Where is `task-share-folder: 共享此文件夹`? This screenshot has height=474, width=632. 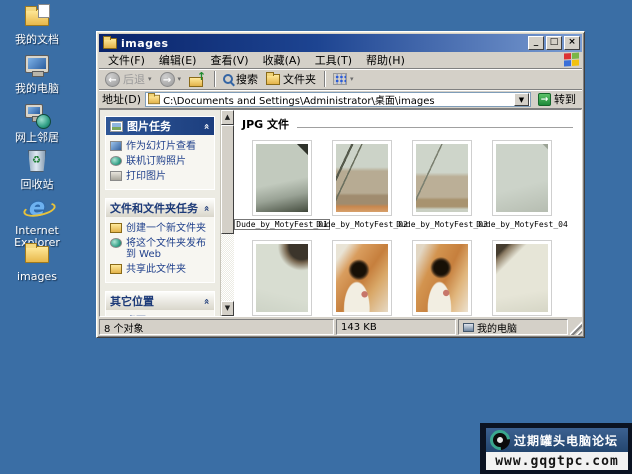 task-share-folder: 共享此文件夹 is located at coordinates (160, 269).